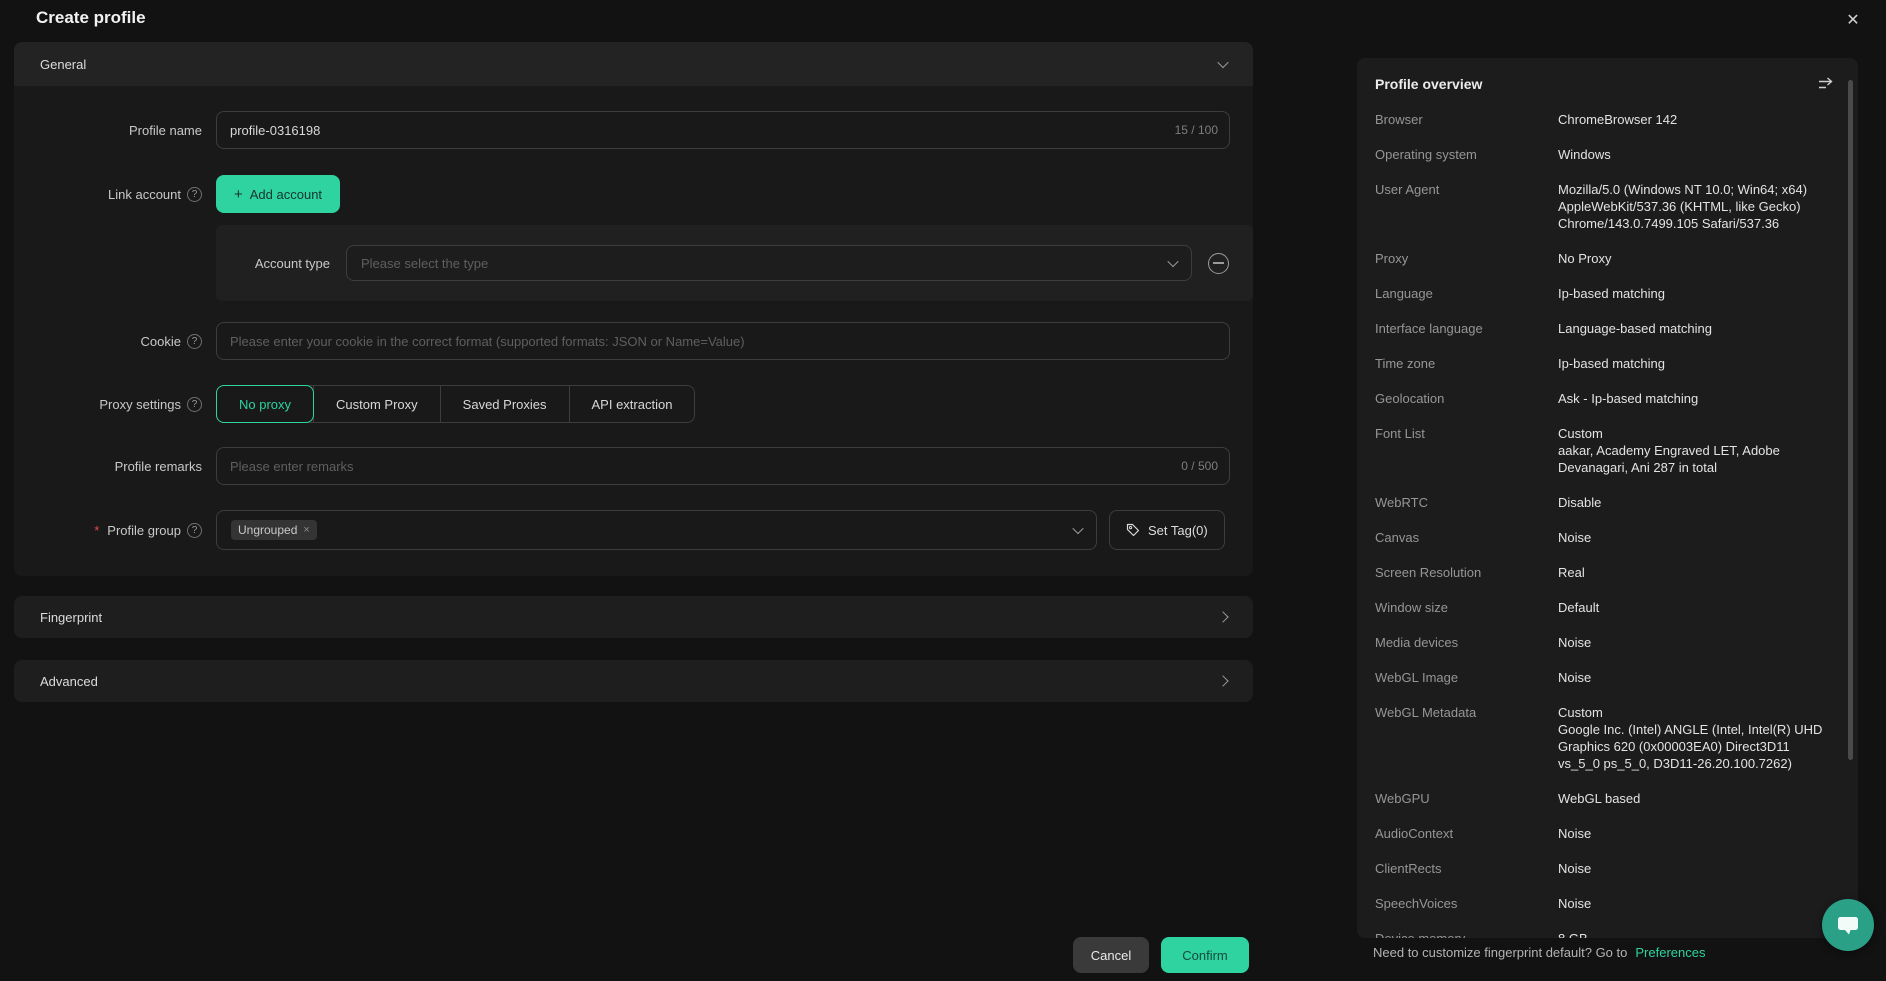 The image size is (1886, 981). I want to click on link-account-label: Link account ?, so click(115, 194).